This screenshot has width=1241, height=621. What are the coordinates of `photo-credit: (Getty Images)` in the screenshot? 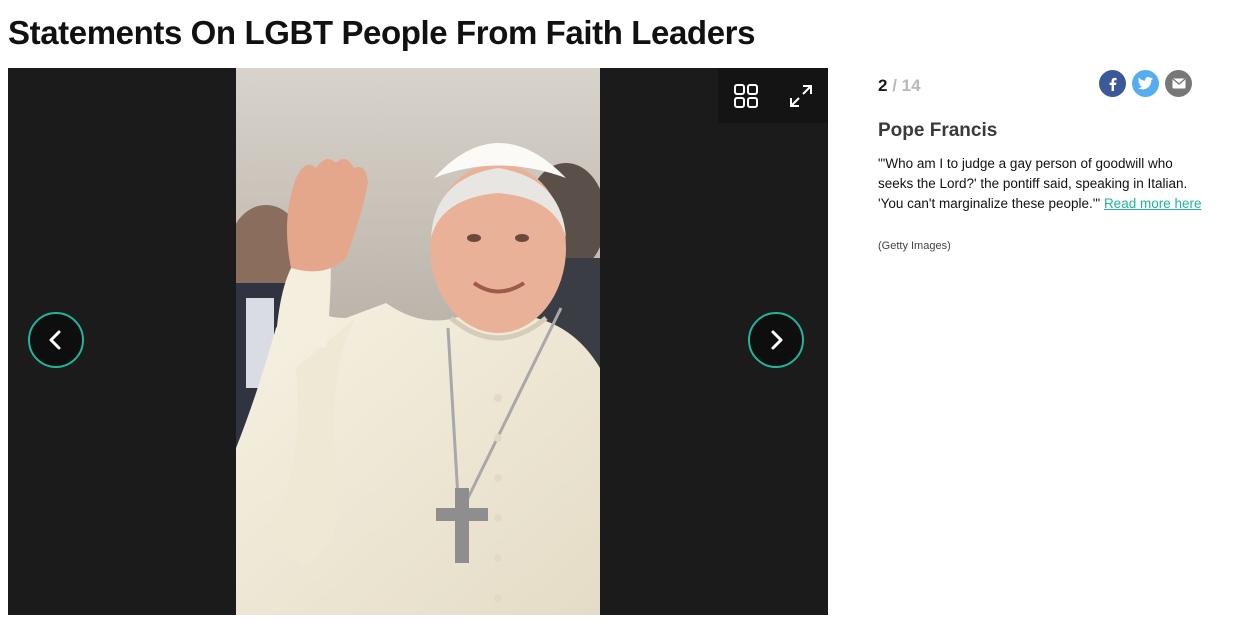 It's located at (914, 246).